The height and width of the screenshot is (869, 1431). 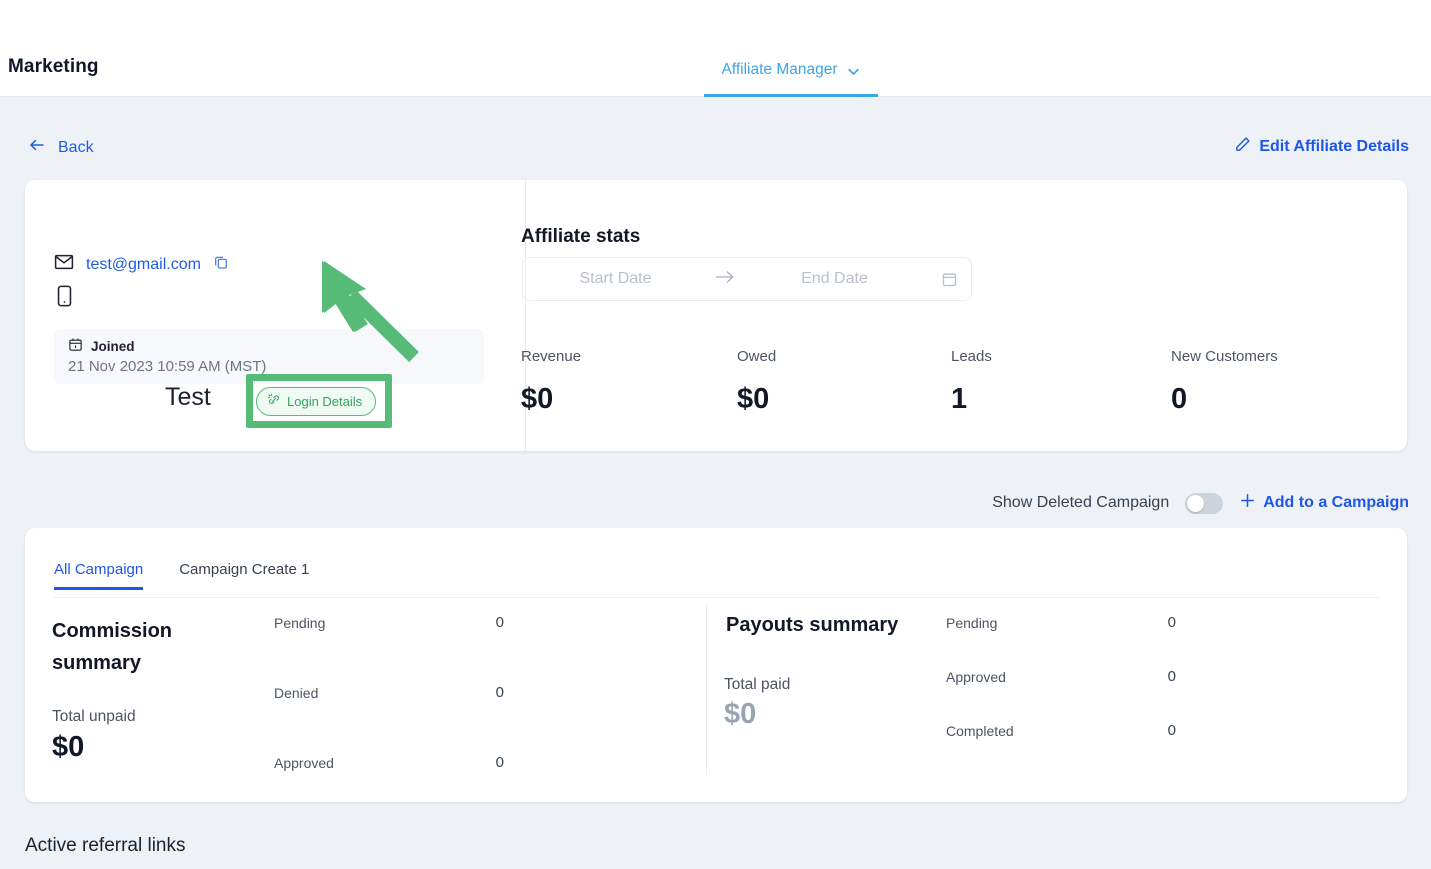 I want to click on joined-date: 21 Nov 2023 10:59 AM (MST), so click(x=167, y=366).